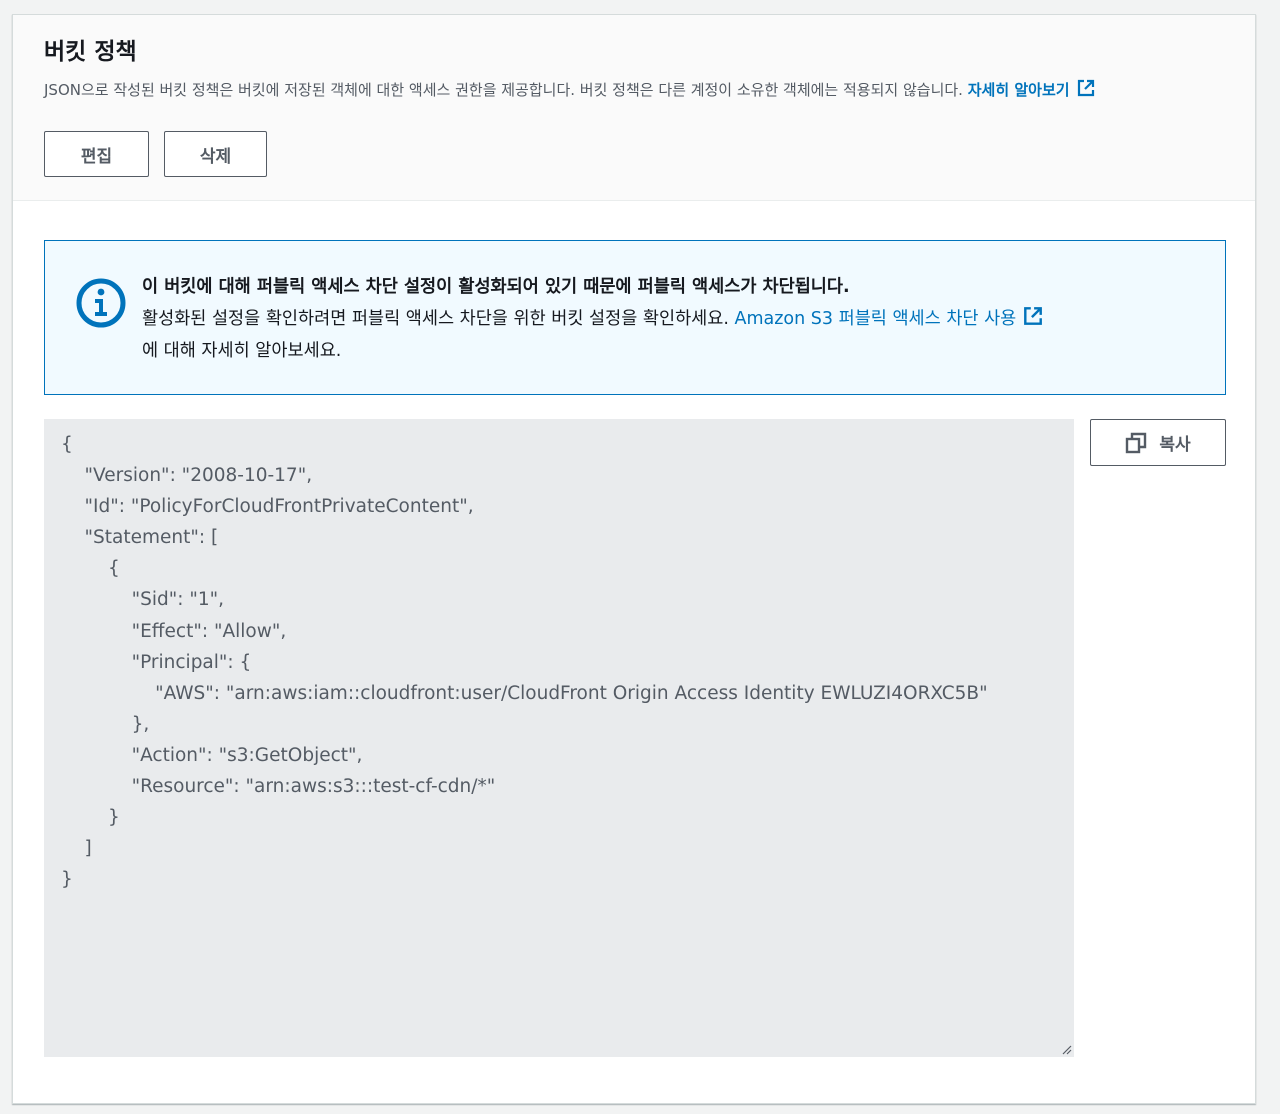 The width and height of the screenshot is (1280, 1114). Describe the element at coordinates (1136, 442) in the screenshot. I see `copy-icon` at that location.